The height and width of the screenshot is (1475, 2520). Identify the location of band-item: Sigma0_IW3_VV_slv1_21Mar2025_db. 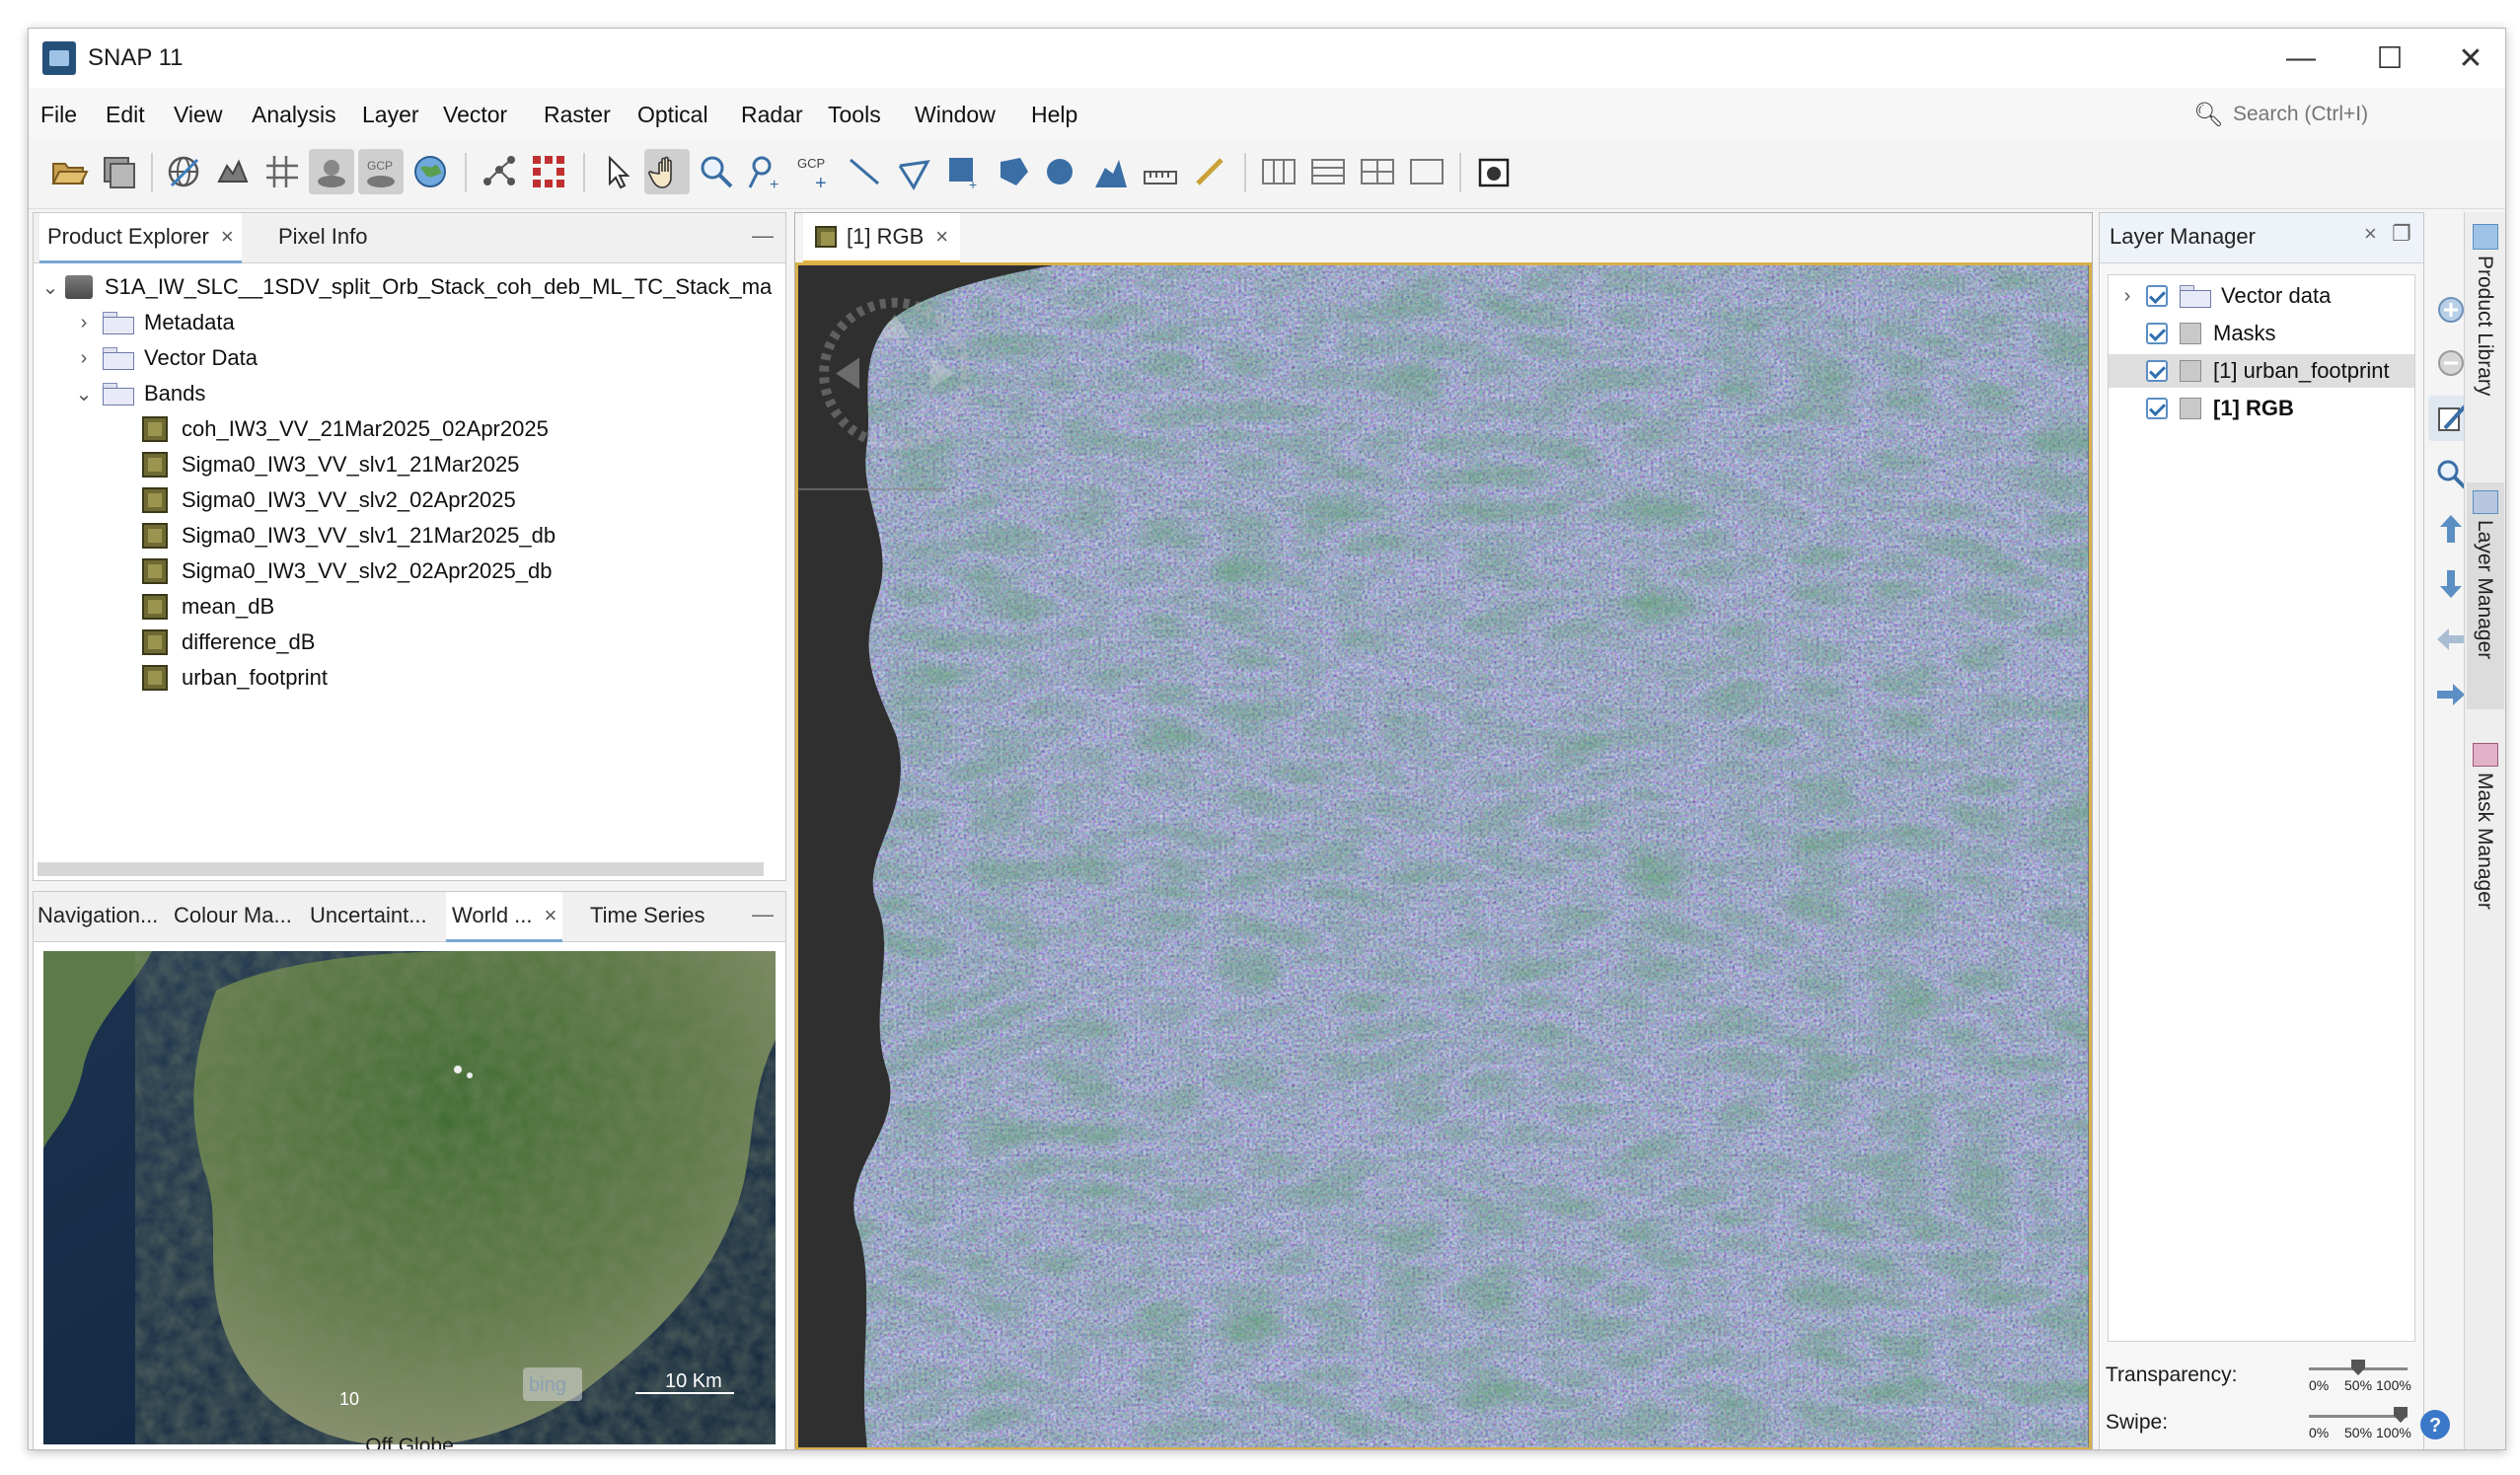
(349, 536).